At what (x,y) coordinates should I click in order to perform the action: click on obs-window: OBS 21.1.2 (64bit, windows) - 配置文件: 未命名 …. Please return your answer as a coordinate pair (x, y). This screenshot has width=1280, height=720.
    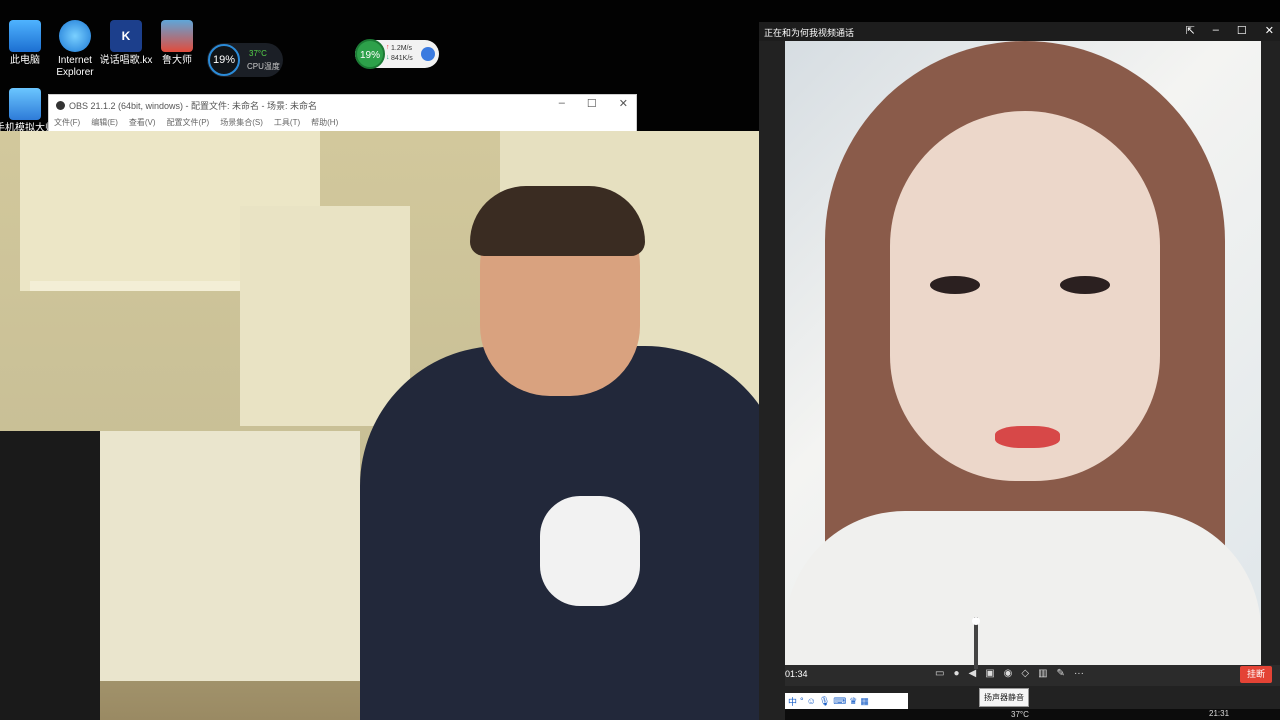
    Looking at the image, I should click on (342, 113).